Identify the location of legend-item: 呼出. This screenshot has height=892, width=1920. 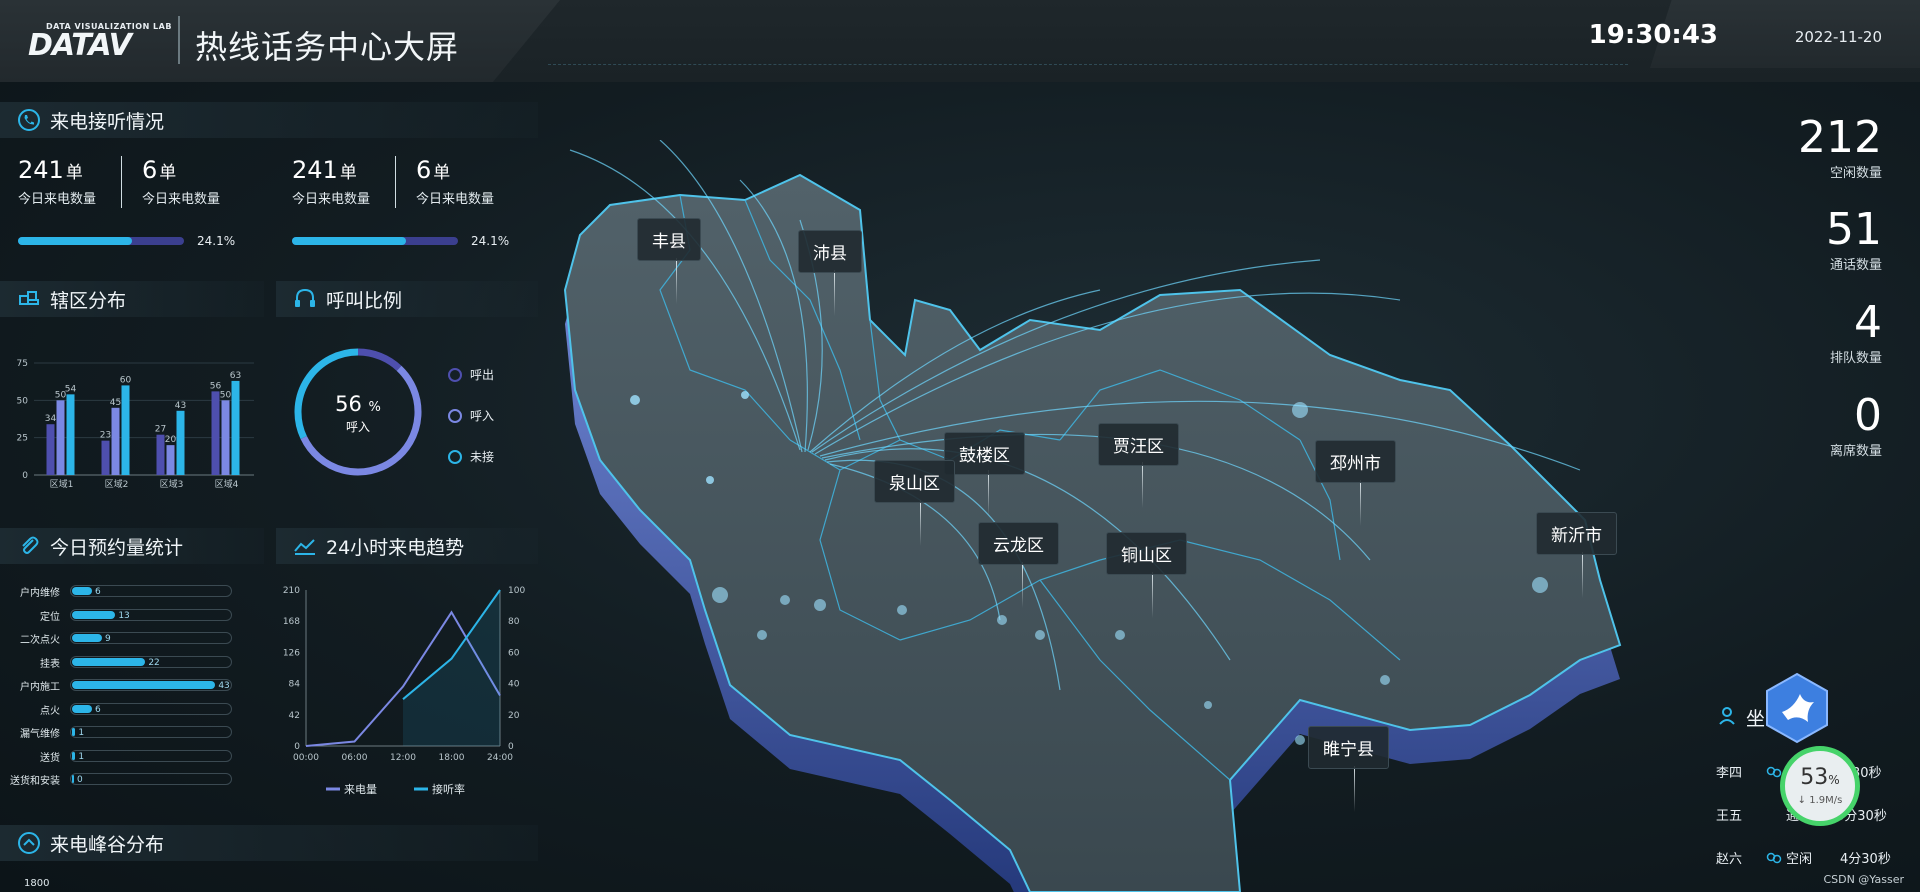
(471, 374).